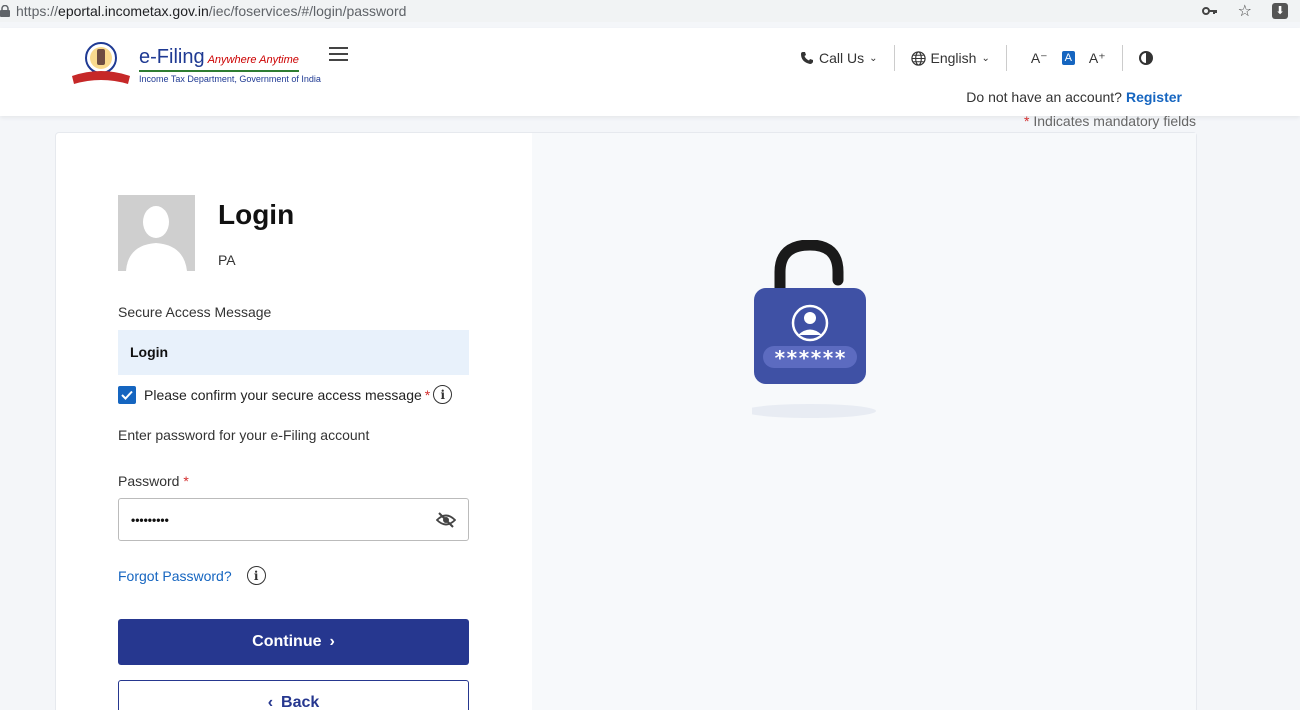 The height and width of the screenshot is (710, 1300). Describe the element at coordinates (1097, 58) in the screenshot. I see `font-increase-button: A⁺` at that location.